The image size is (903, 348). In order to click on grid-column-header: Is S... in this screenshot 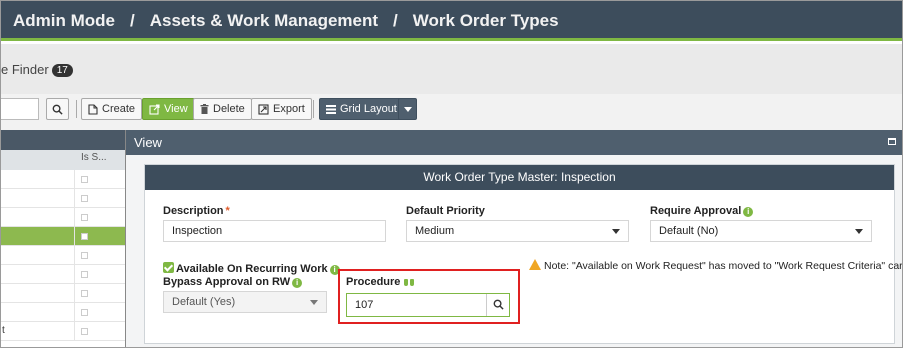, I will do `click(94, 157)`.